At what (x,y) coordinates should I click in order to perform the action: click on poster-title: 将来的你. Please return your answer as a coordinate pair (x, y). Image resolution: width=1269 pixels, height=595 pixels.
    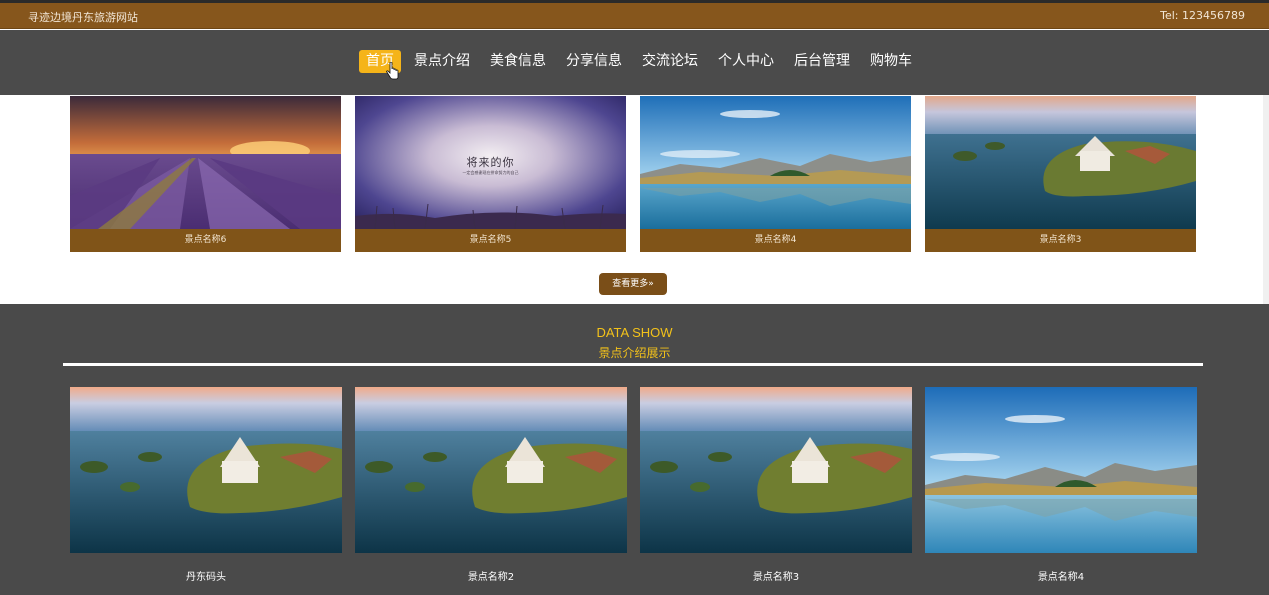
    Looking at the image, I should click on (490, 162).